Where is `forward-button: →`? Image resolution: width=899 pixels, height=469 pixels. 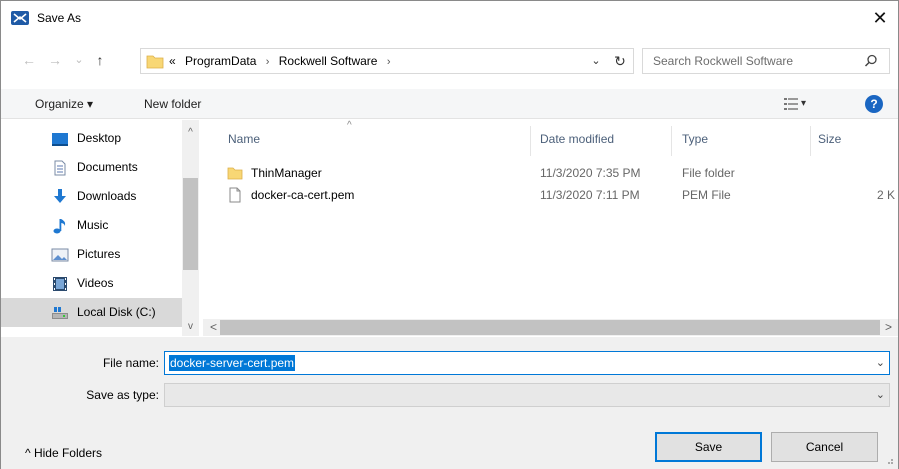
forward-button: → is located at coordinates (55, 60).